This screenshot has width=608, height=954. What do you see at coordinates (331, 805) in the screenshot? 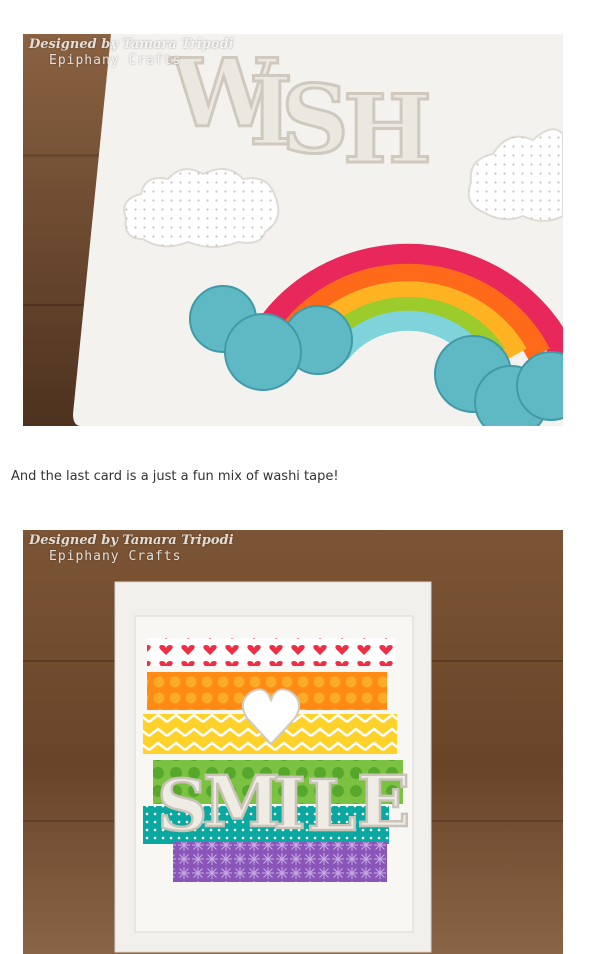
I see `svg-text: L` at bounding box center [331, 805].